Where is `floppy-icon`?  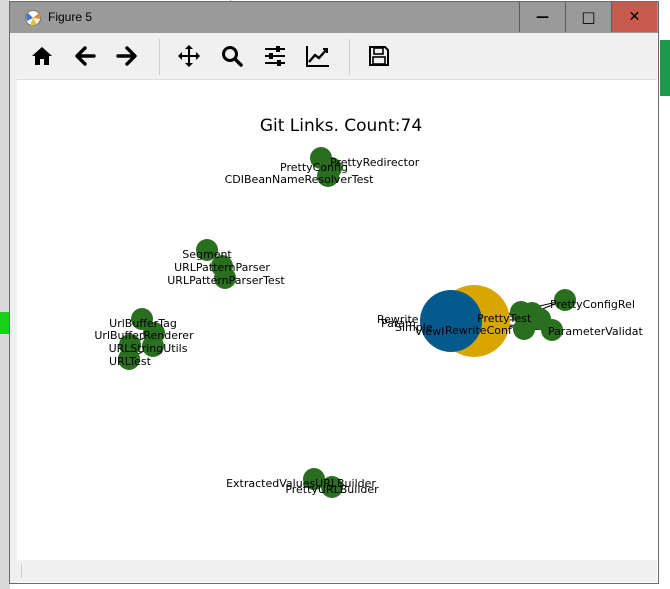
floppy-icon is located at coordinates (379, 56).